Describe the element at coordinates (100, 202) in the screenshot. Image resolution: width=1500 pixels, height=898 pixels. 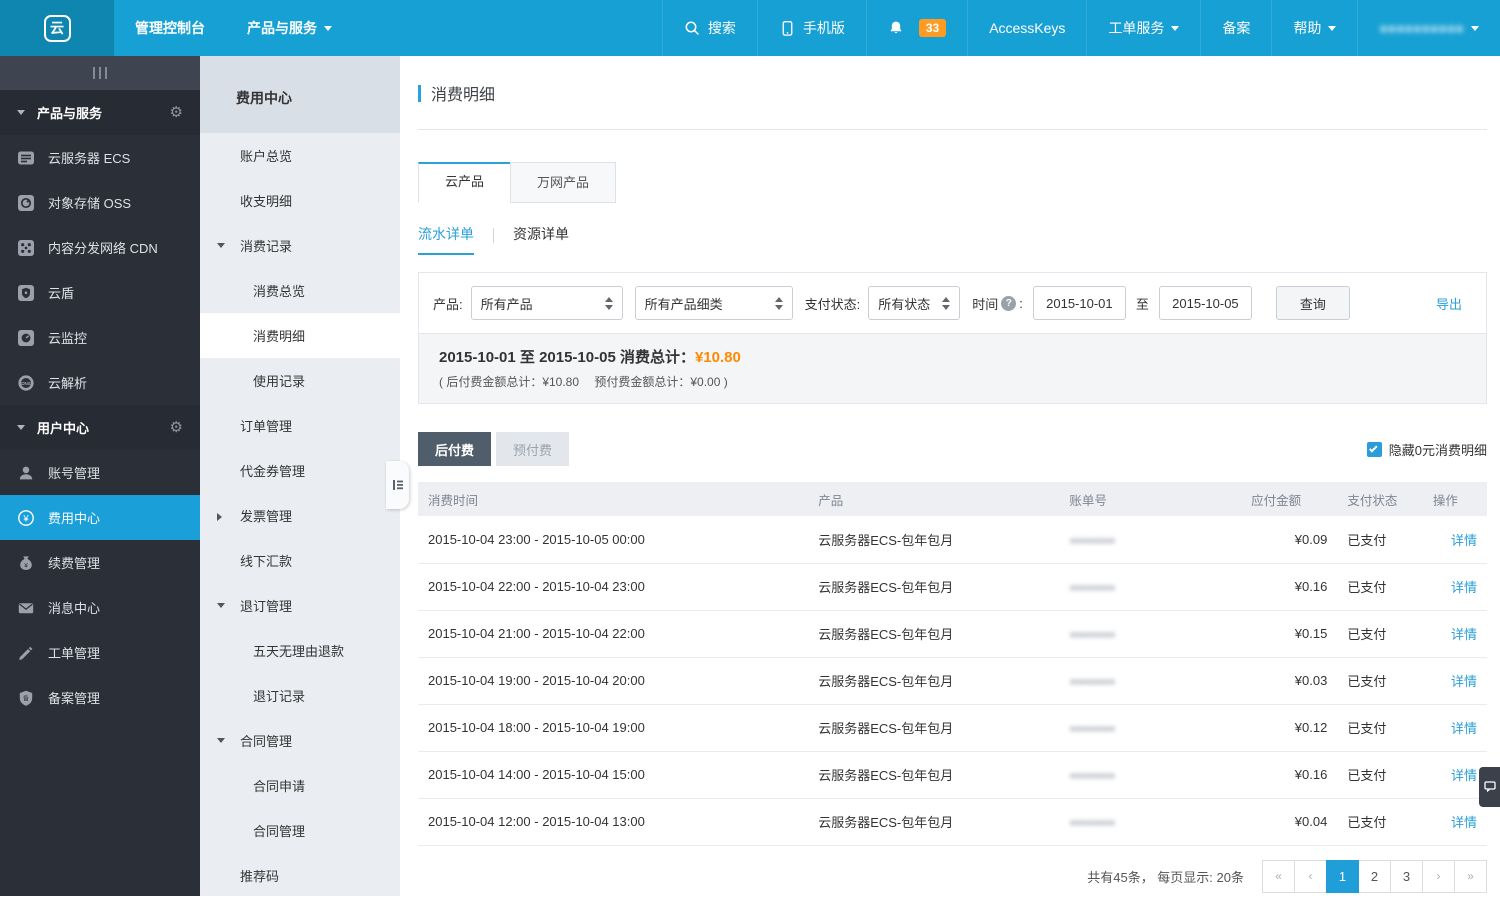
I see `sidebar-item-oss: 对象存储 OSS` at that location.